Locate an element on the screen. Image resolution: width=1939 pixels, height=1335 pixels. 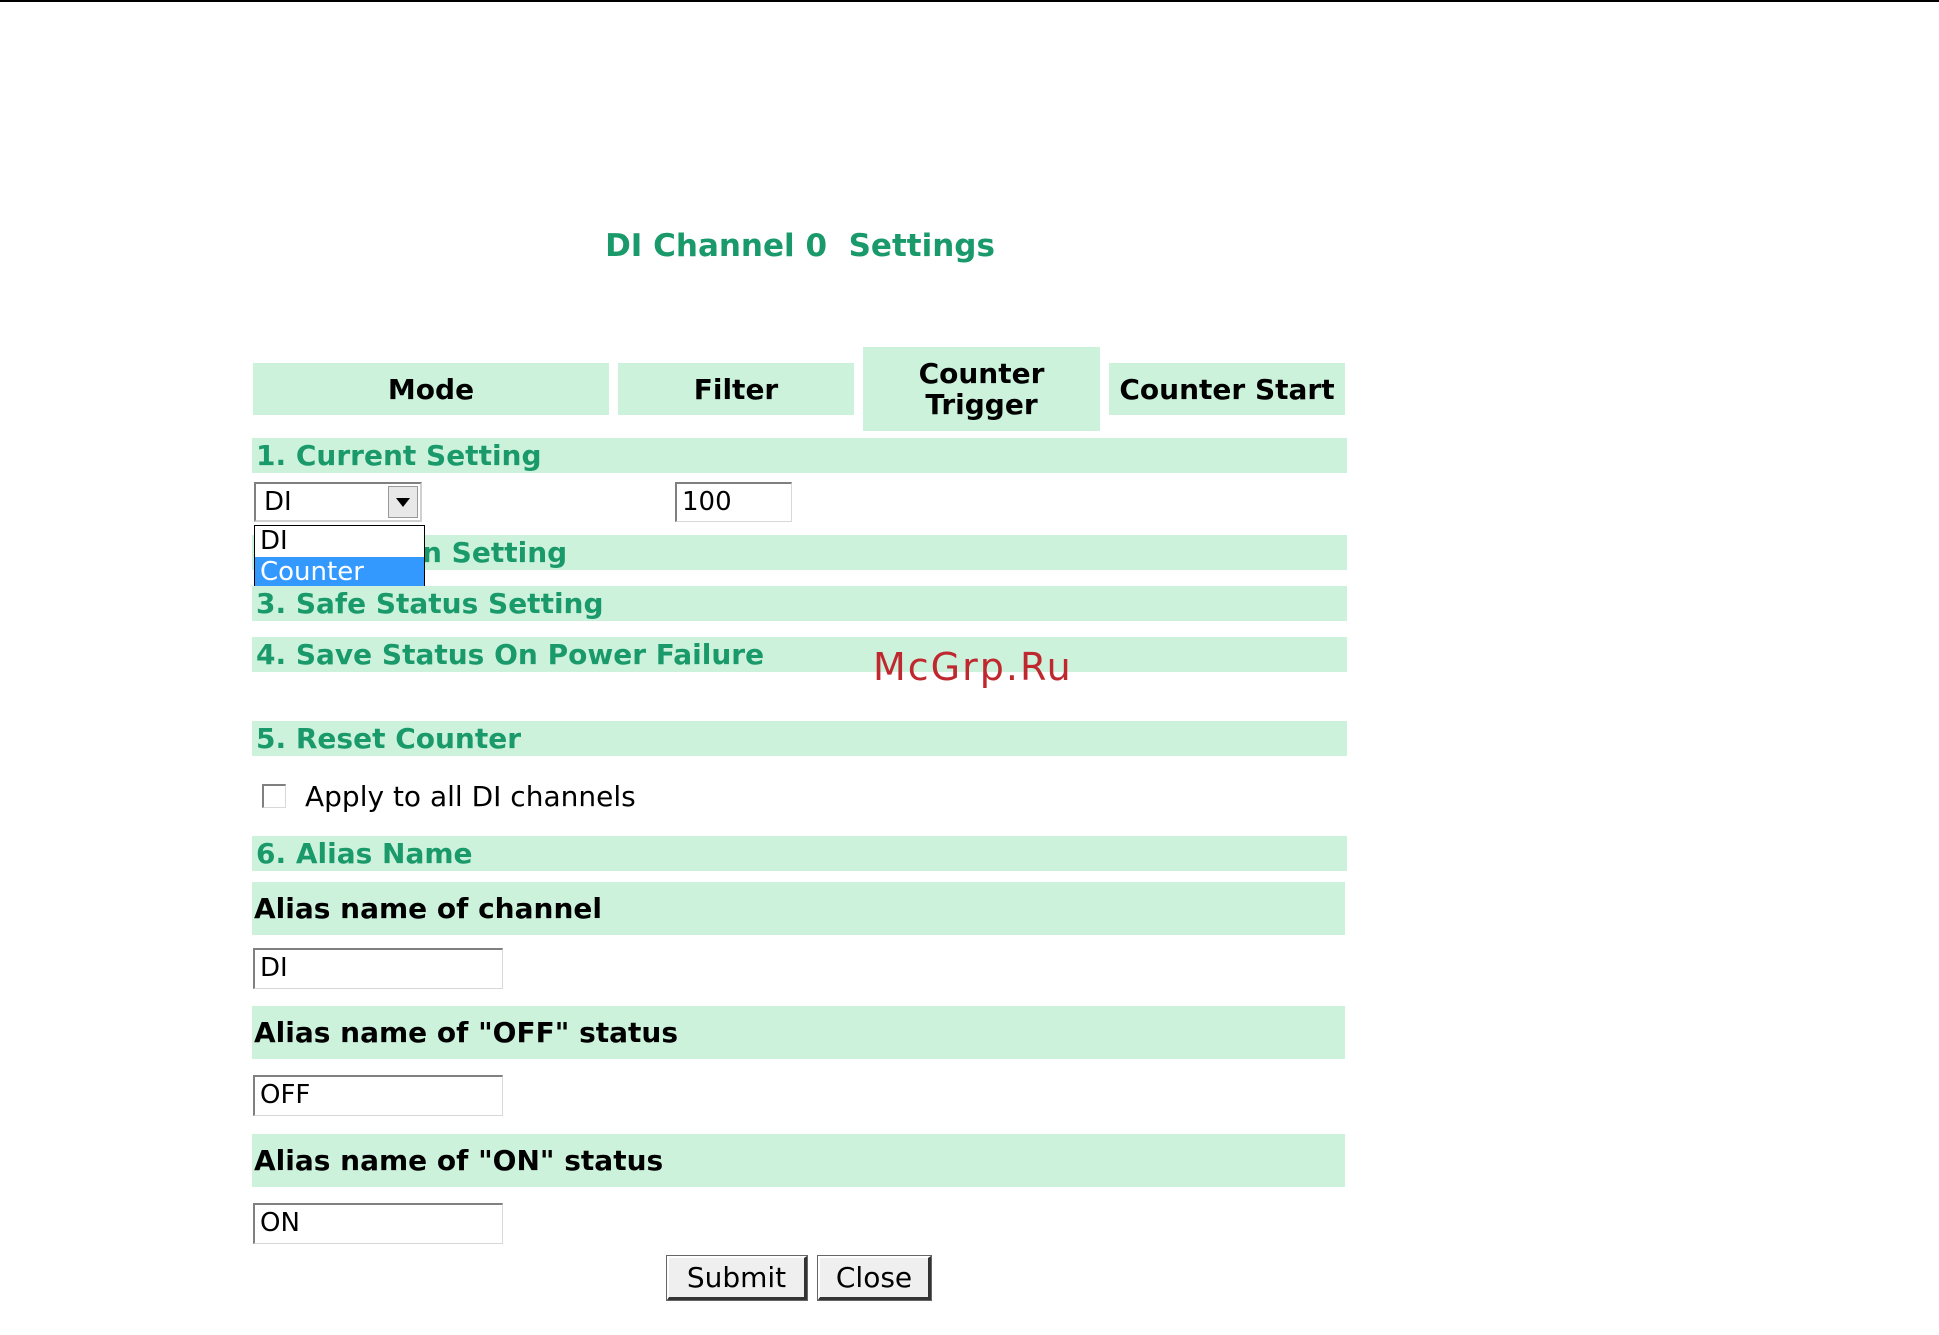
counter-trigger-label: Counter Trigger is located at coordinates (981, 389).